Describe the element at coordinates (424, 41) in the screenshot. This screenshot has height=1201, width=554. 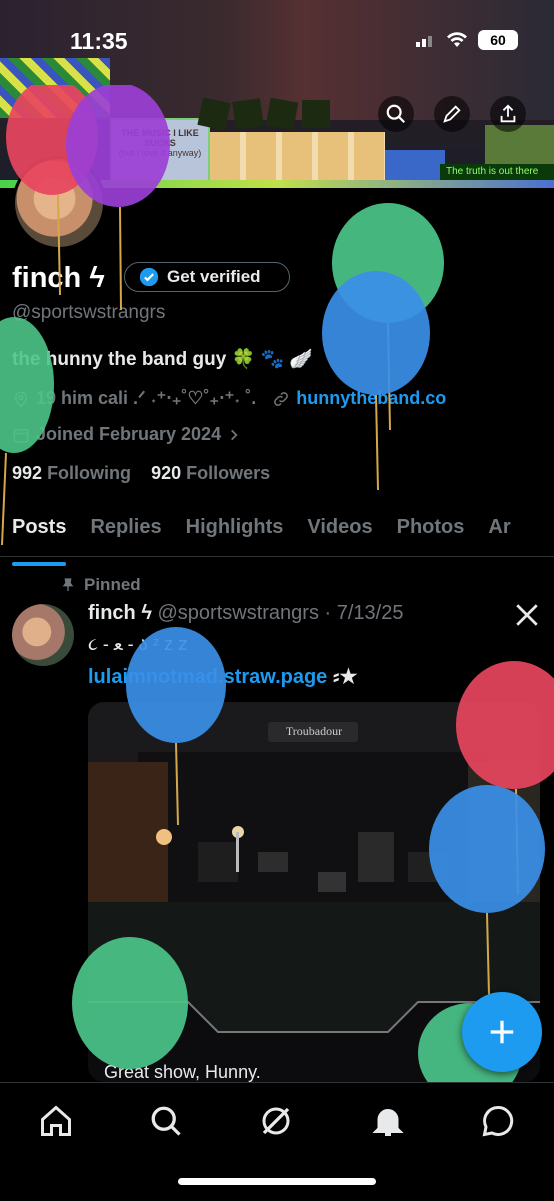
I see `signal-icon` at that location.